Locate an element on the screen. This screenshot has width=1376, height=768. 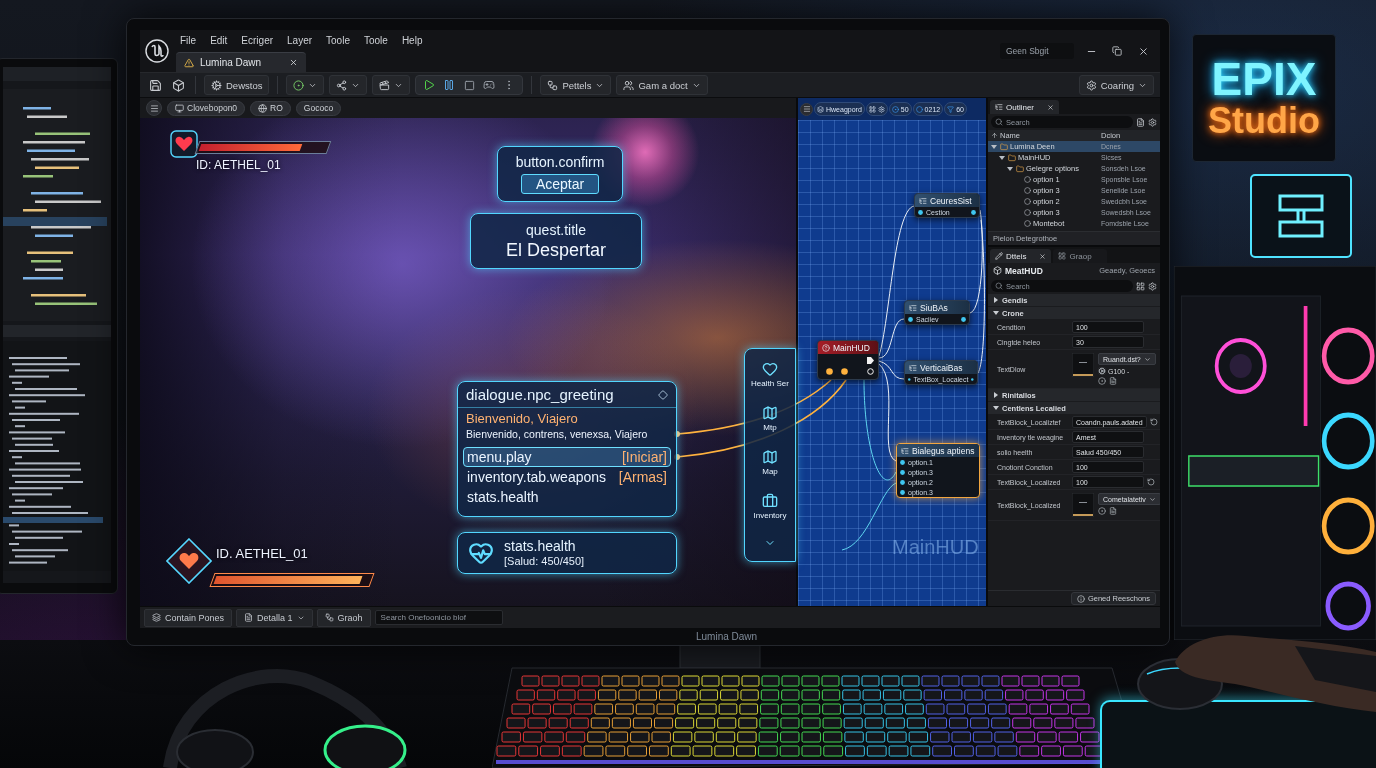
side-menu-item: Map is located at coordinates (770, 462).